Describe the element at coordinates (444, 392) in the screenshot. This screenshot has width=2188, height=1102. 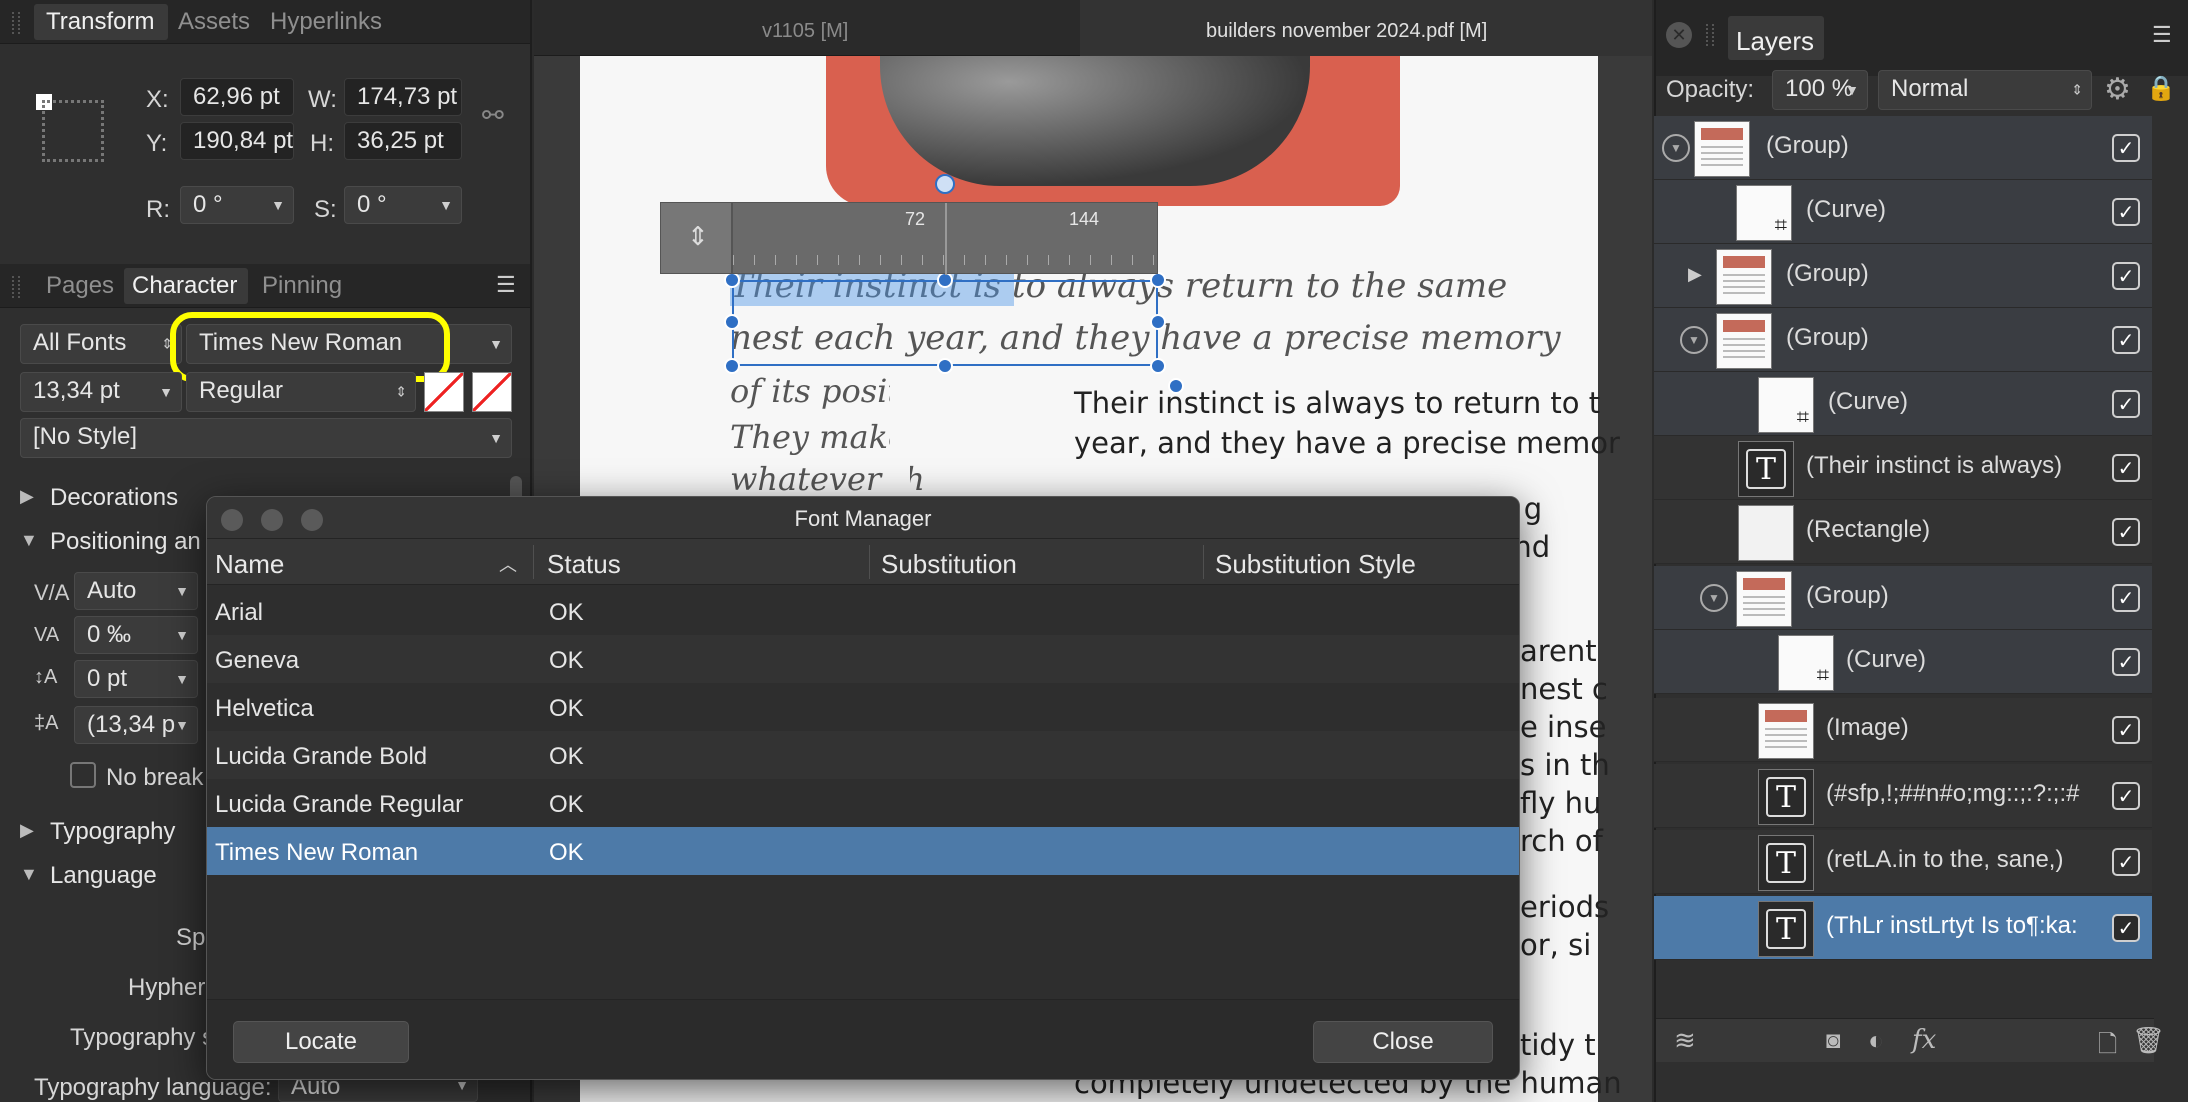
I see `fill-color-swatch` at that location.